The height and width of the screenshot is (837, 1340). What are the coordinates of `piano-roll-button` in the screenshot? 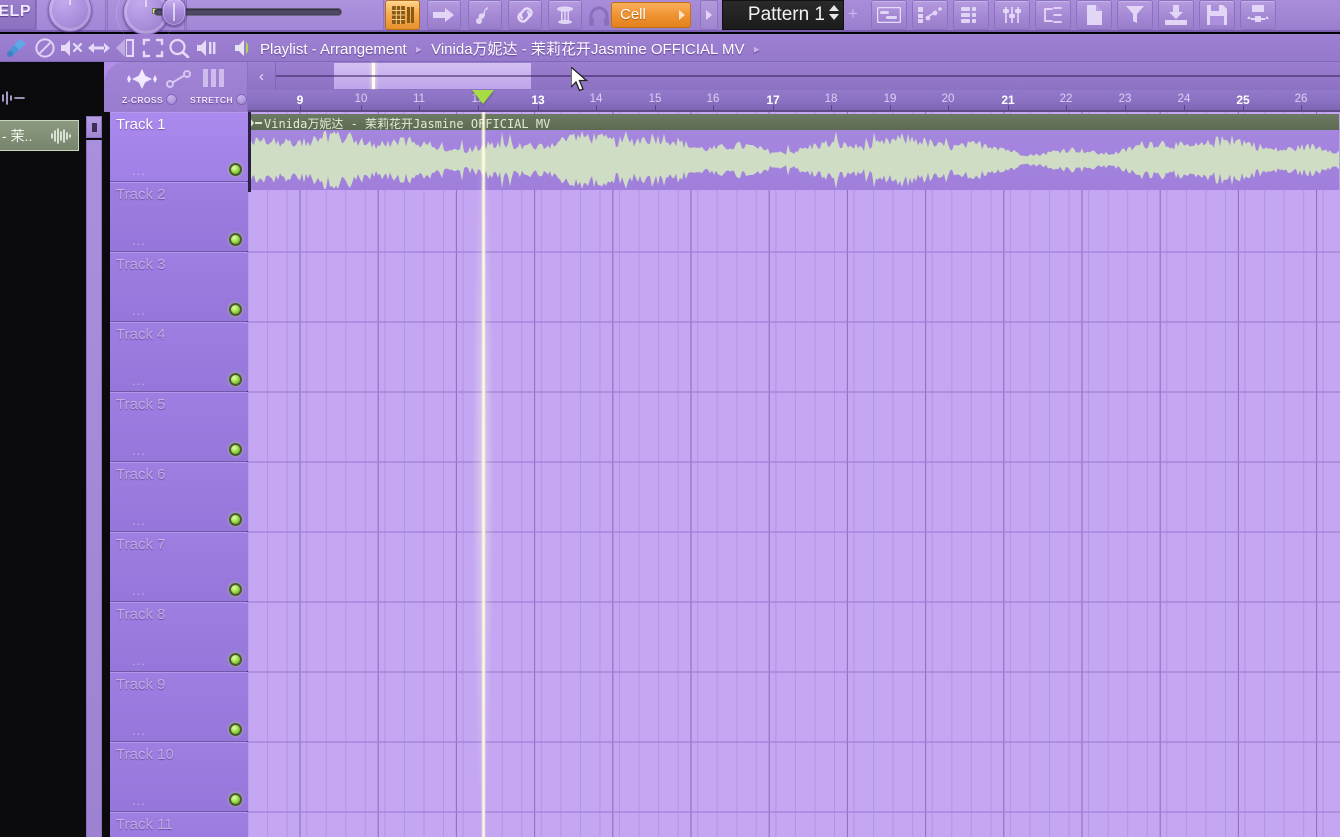 It's located at (930, 15).